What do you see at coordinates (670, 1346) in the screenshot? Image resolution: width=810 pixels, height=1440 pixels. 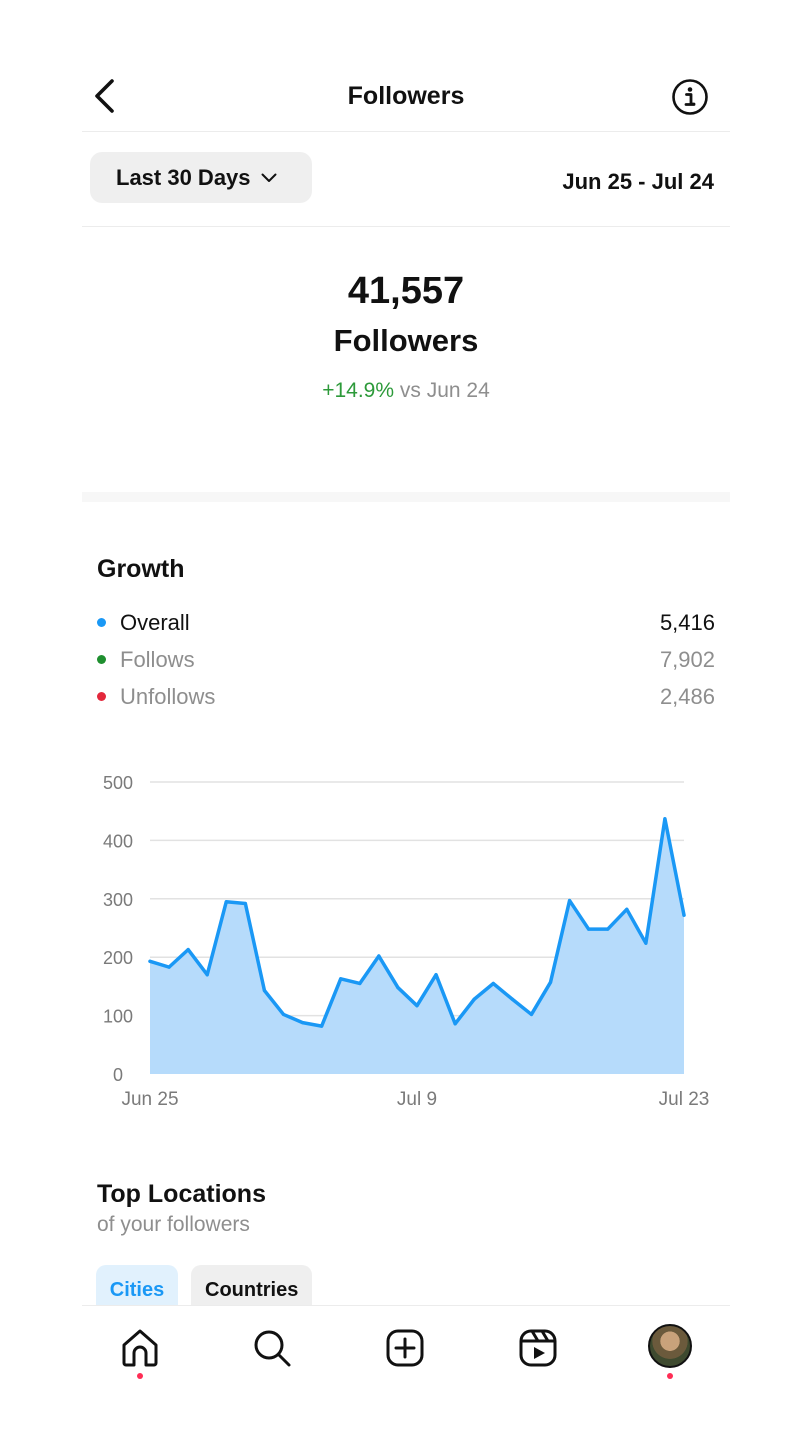 I see `profile-avatar` at bounding box center [670, 1346].